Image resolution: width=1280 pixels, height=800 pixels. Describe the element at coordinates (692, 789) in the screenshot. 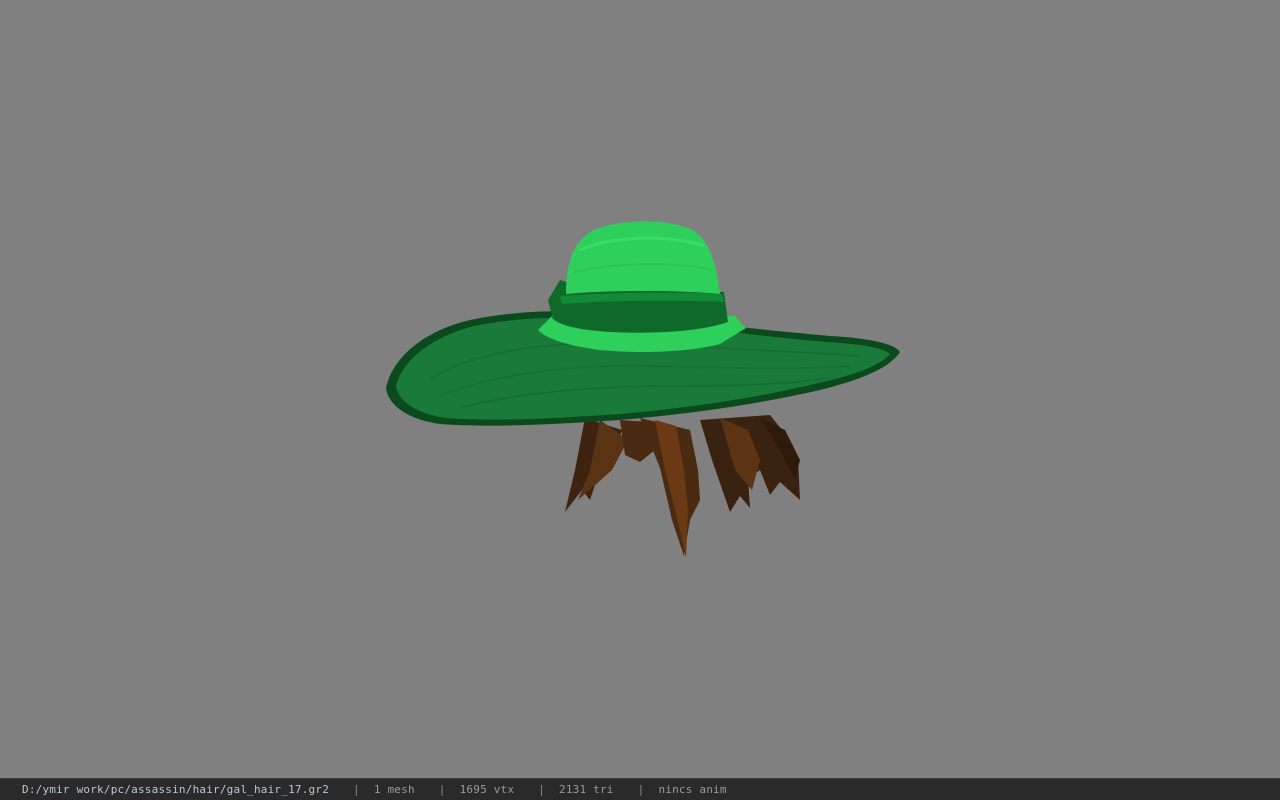

I see `animation-label: nincs anim` at that location.